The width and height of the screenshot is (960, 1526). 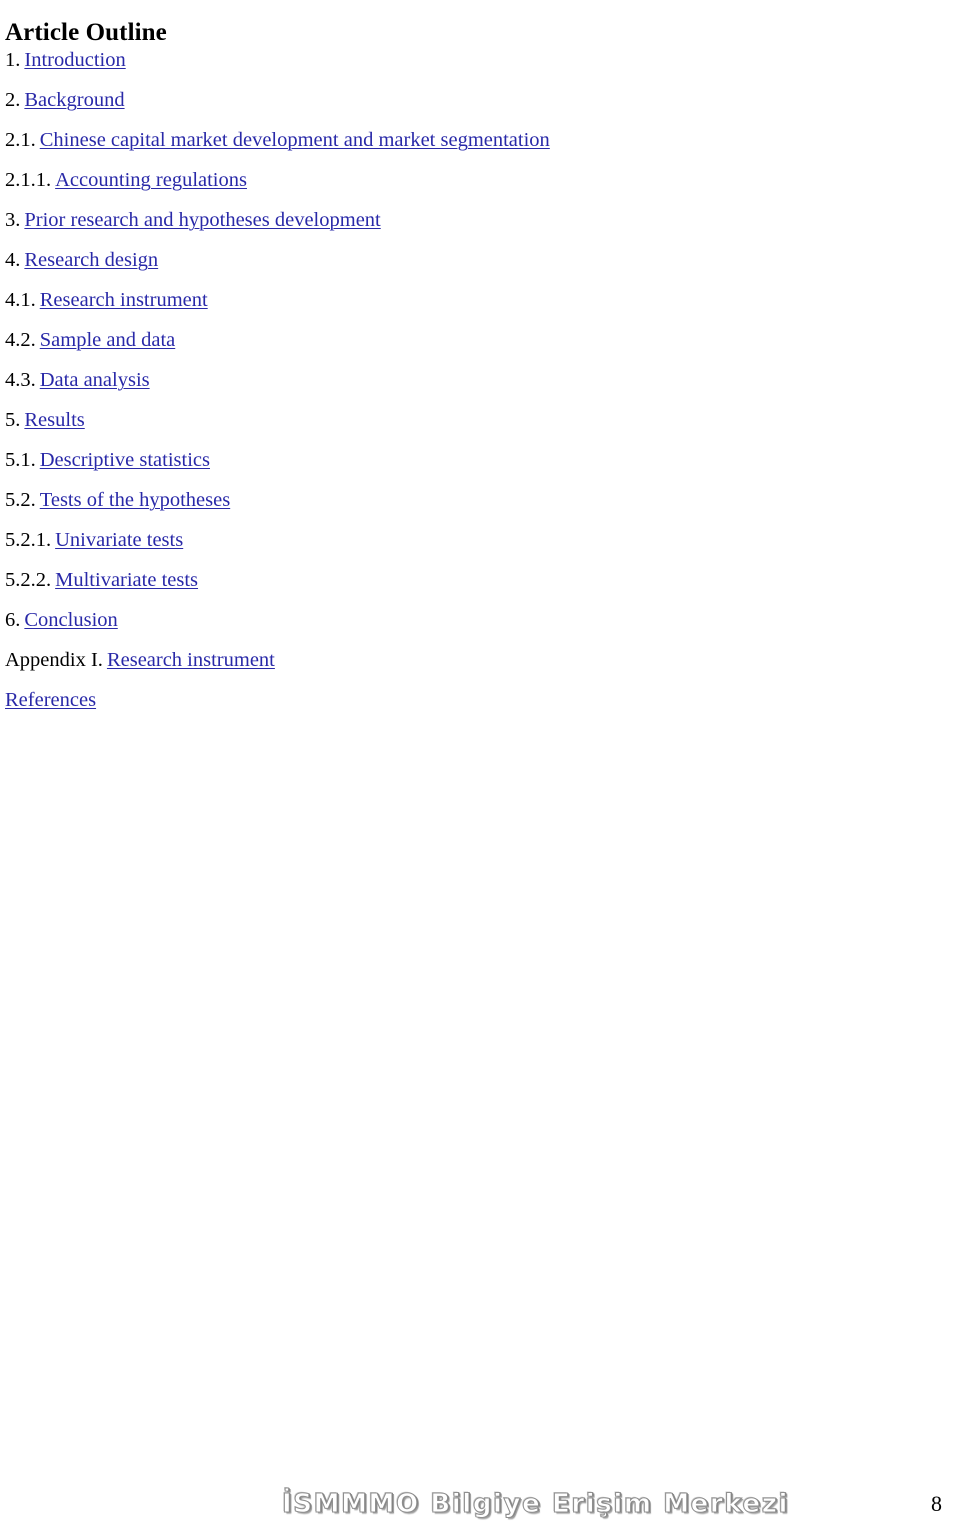 What do you see at coordinates (13, 420) in the screenshot?
I see `outline-item-number: 5.` at bounding box center [13, 420].